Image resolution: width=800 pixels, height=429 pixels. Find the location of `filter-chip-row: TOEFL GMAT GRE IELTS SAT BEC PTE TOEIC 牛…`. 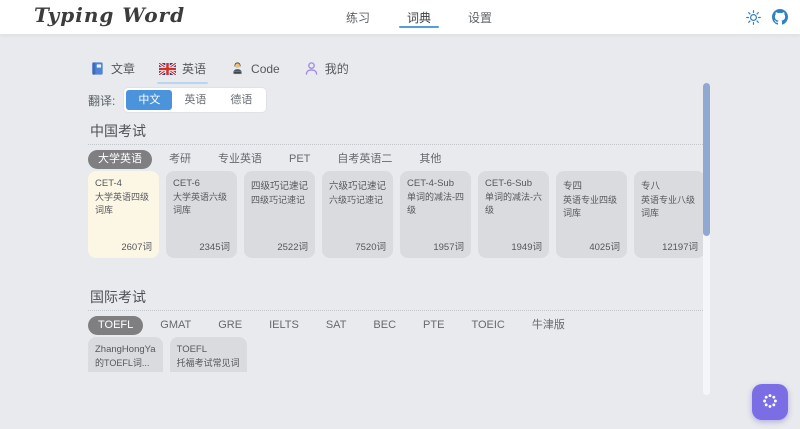

filter-chip-row: TOEFL GMAT GRE IELTS SAT BEC PTE TOEIC 牛… is located at coordinates (331, 325).